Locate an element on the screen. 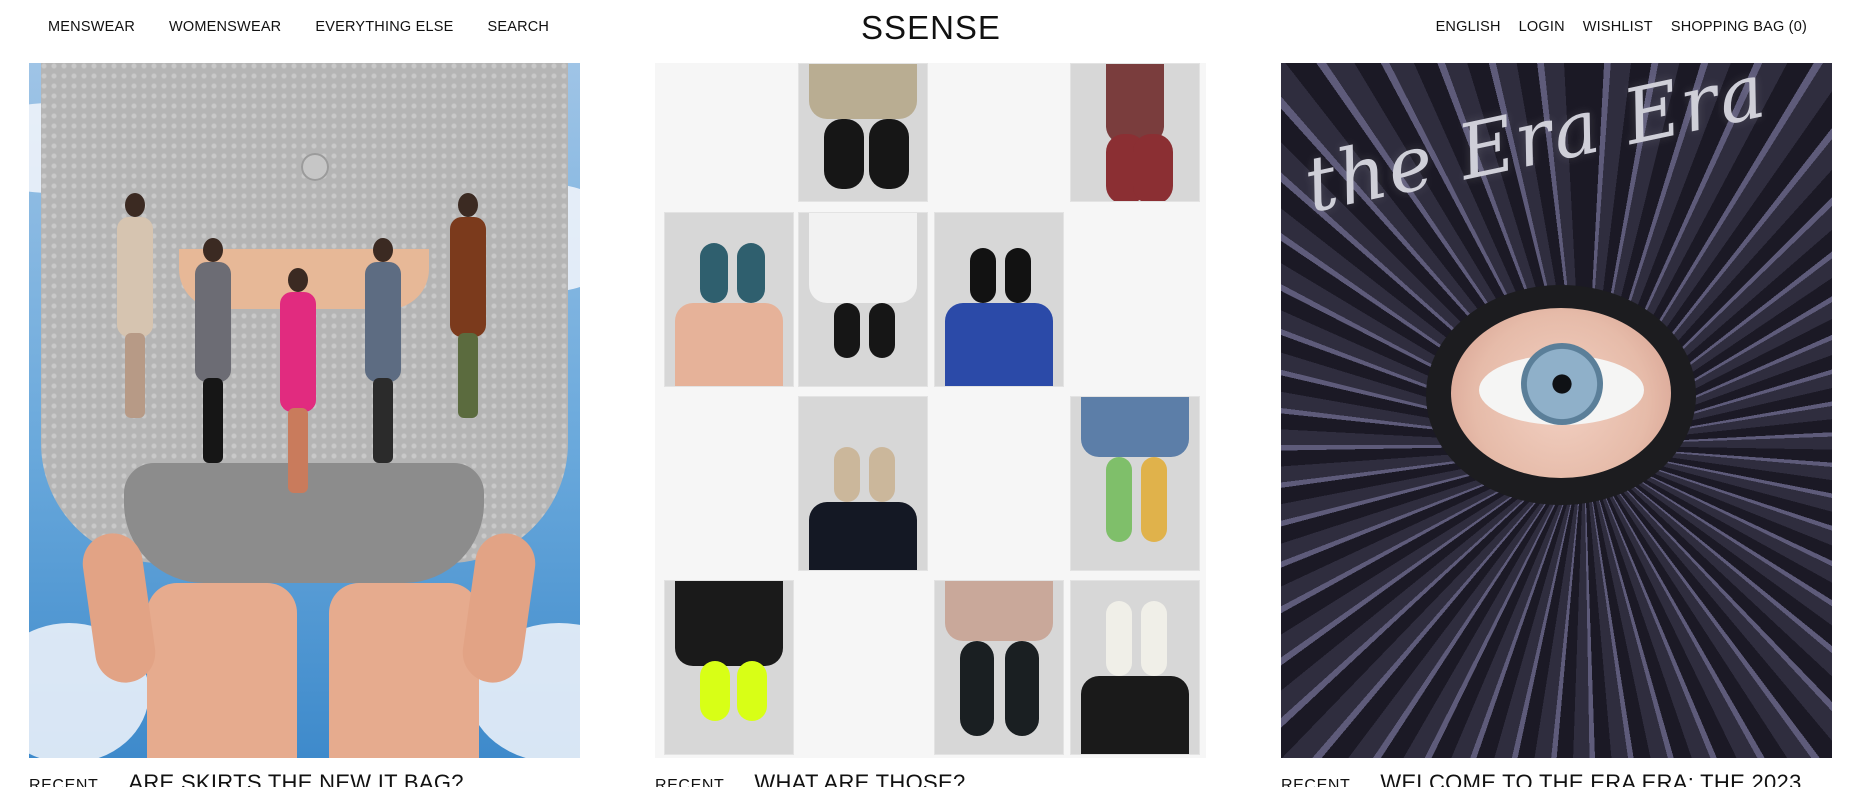  card-caption: RECENT ARE SKIRTS THE NEW IT BAG? is located at coordinates (309, 778).